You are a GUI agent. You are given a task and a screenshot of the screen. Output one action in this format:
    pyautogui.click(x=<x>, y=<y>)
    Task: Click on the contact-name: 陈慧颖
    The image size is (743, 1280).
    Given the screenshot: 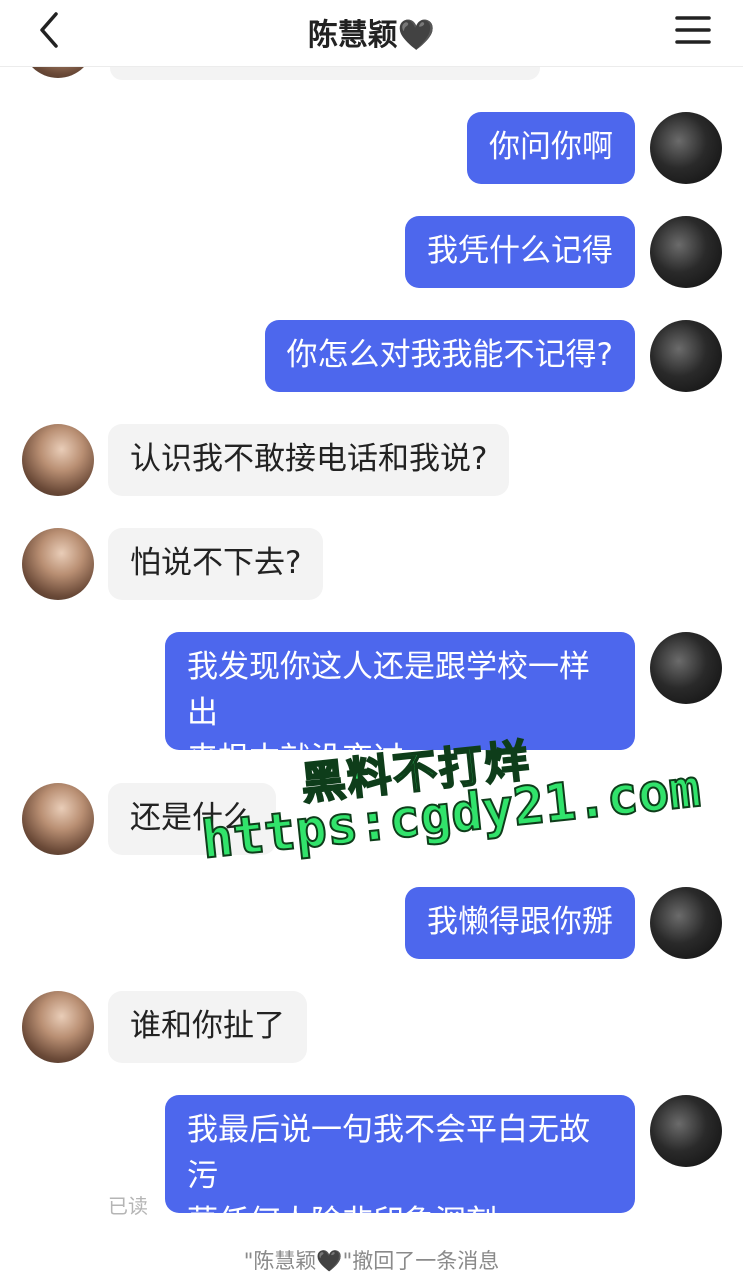 What is the action you would take?
    pyautogui.click(x=352, y=35)
    